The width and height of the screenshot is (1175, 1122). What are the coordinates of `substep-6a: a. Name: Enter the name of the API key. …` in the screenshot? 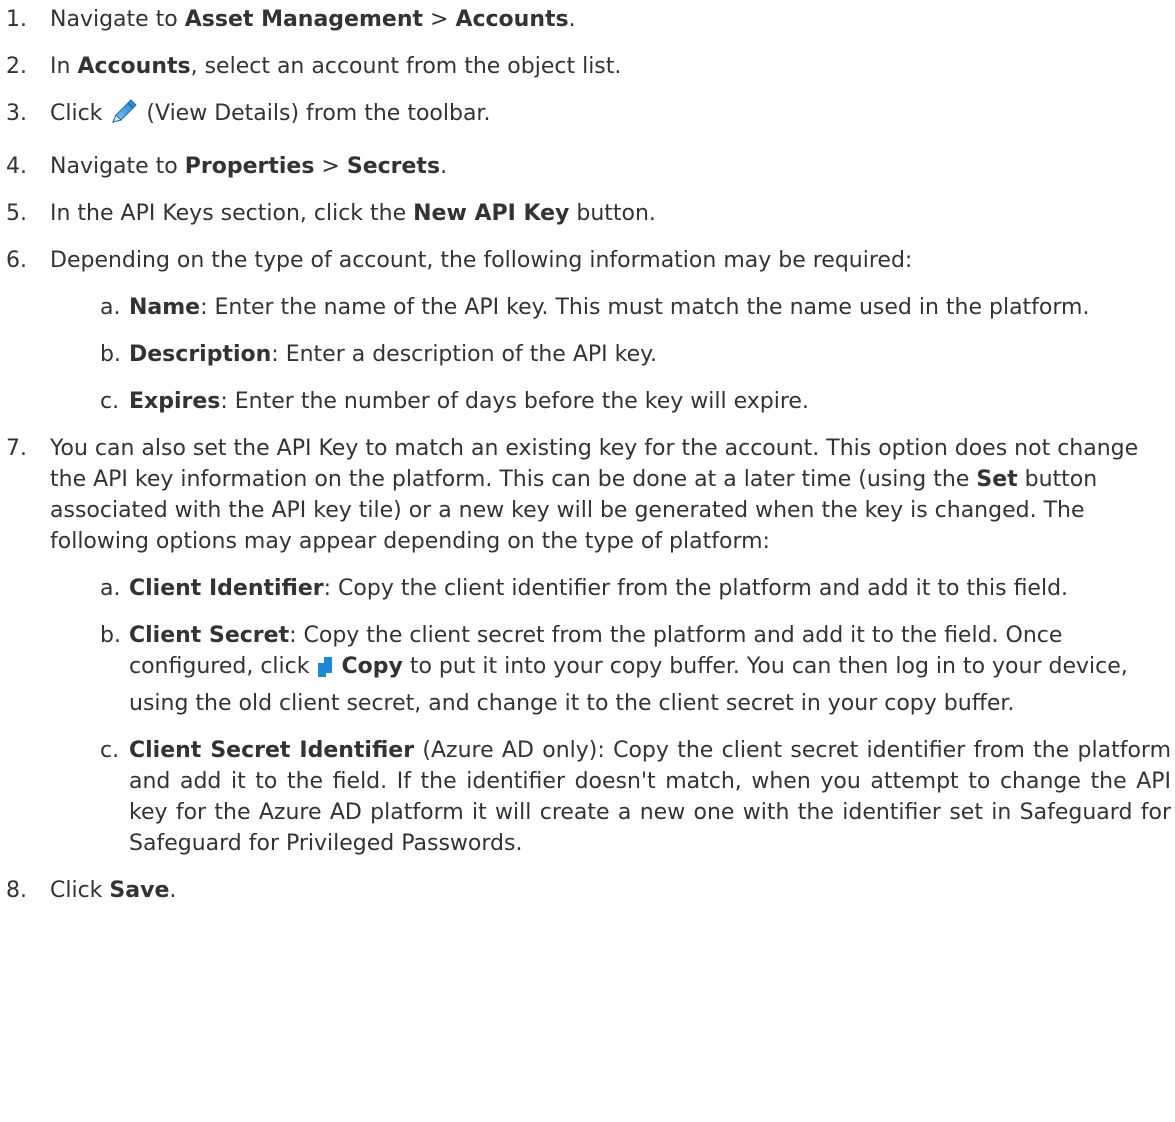 It's located at (629, 307).